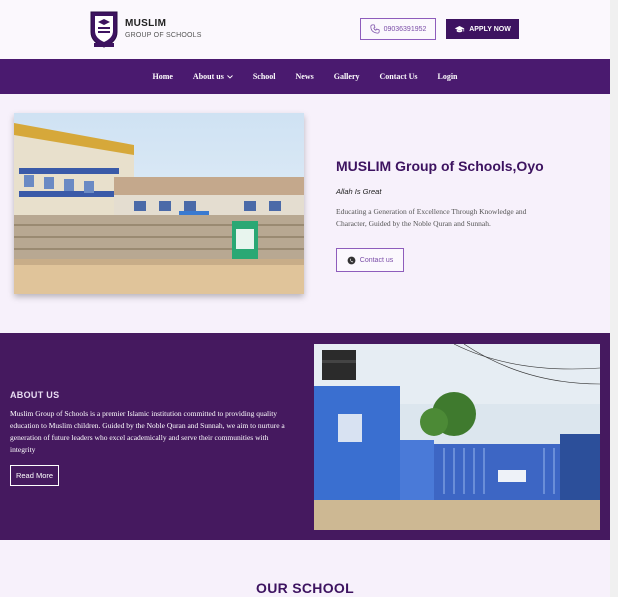  I want to click on whatsapp-icon, so click(351, 260).